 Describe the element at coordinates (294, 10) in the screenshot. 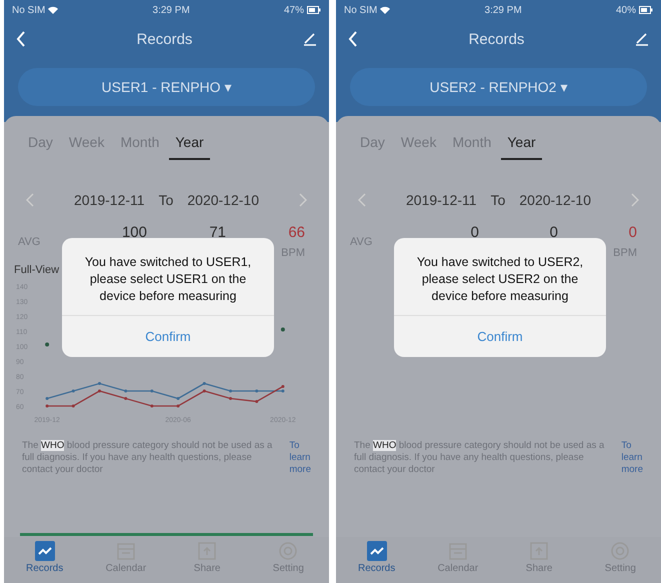

I see `battery-percent: 47%` at that location.